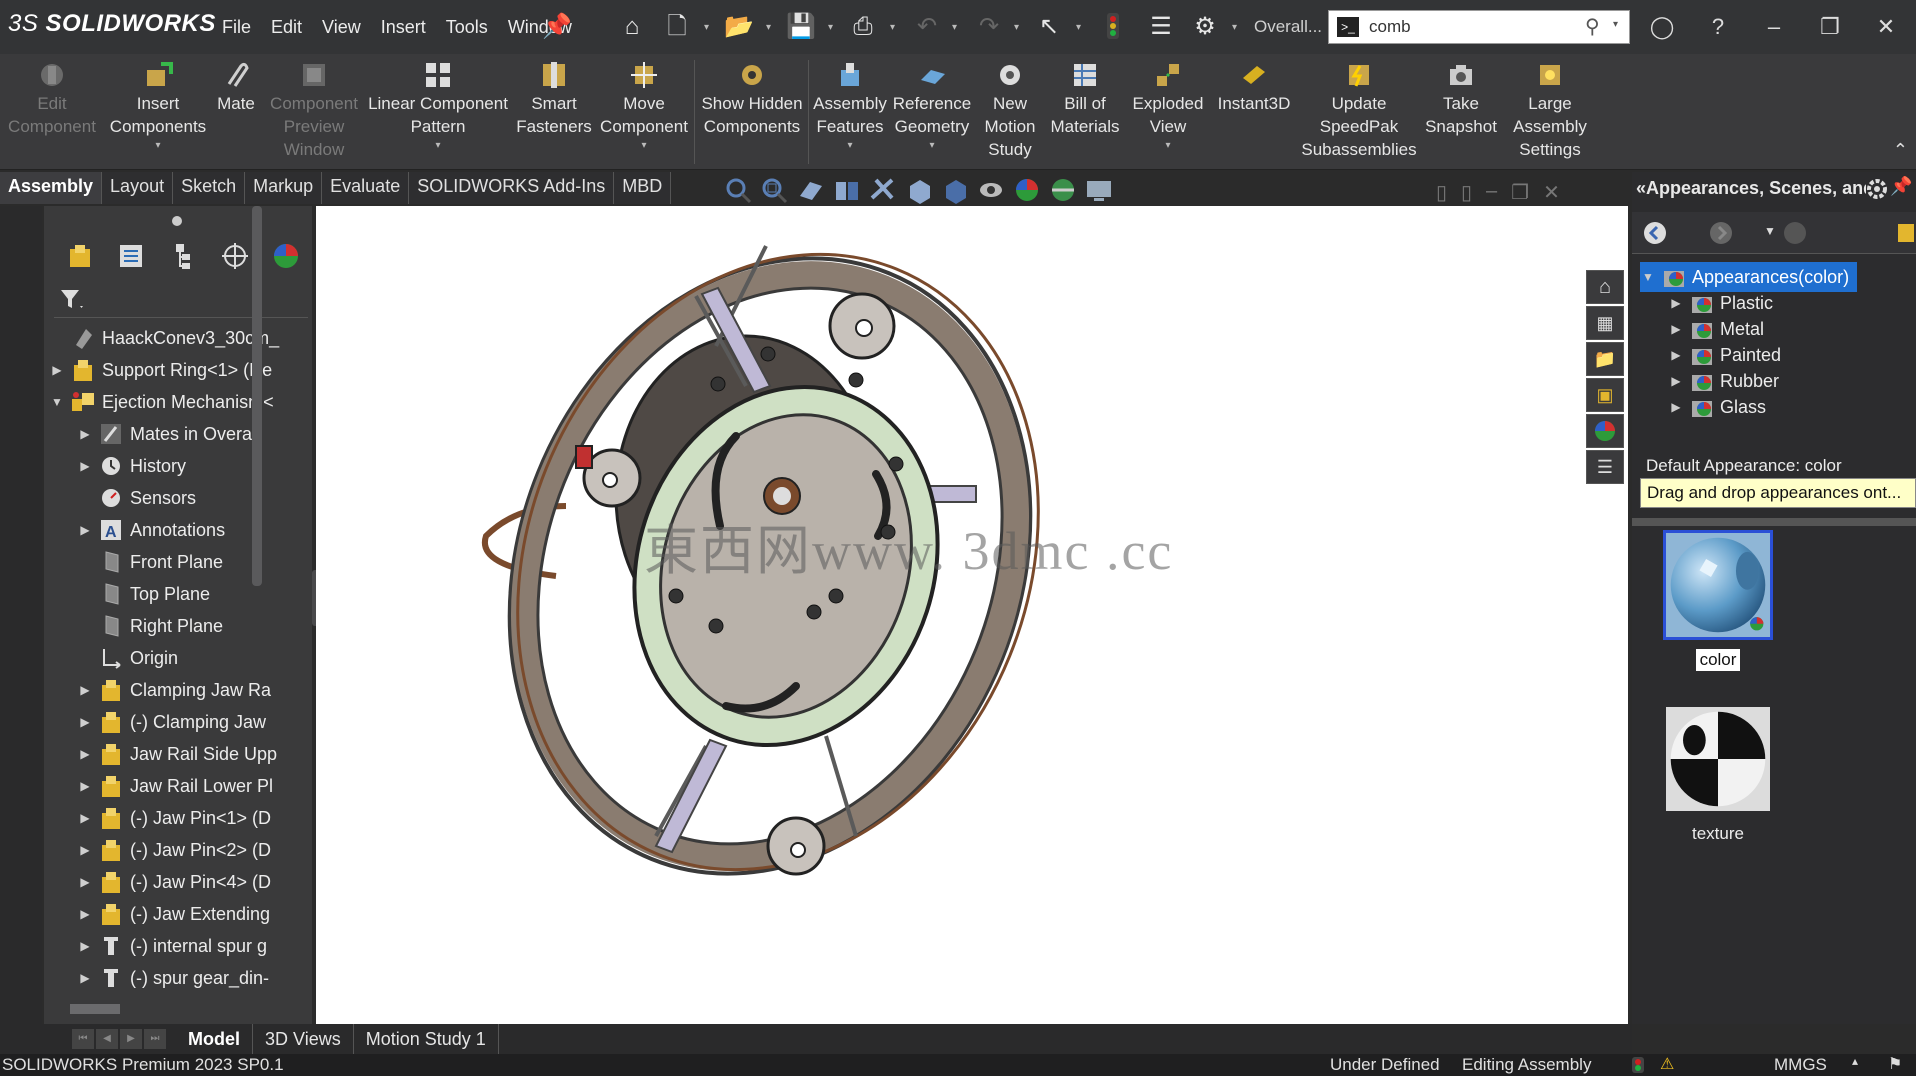 Image resolution: width=1916 pixels, height=1076 pixels. What do you see at coordinates (1800, 1065) in the screenshot?
I see `unit-system: MMGS` at bounding box center [1800, 1065].